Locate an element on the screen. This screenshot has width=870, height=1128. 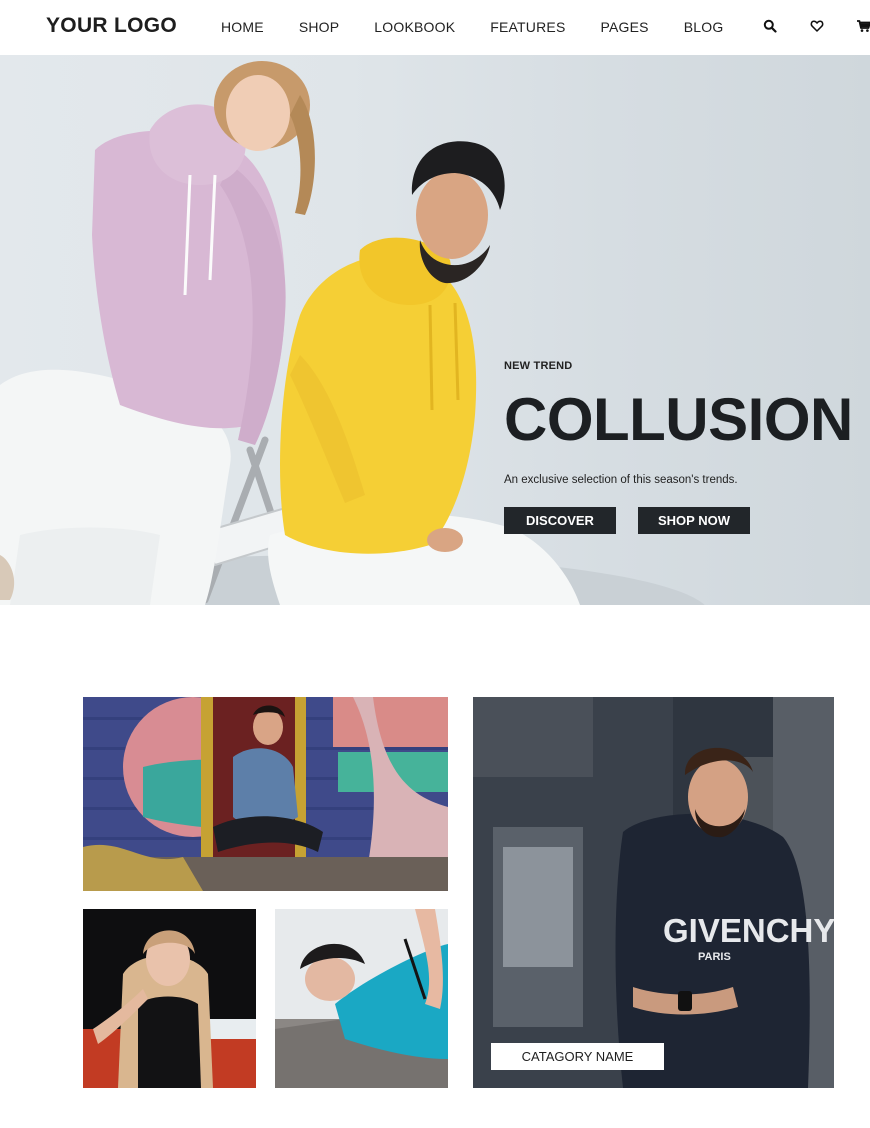
cart-icon is located at coordinates (863, 27).